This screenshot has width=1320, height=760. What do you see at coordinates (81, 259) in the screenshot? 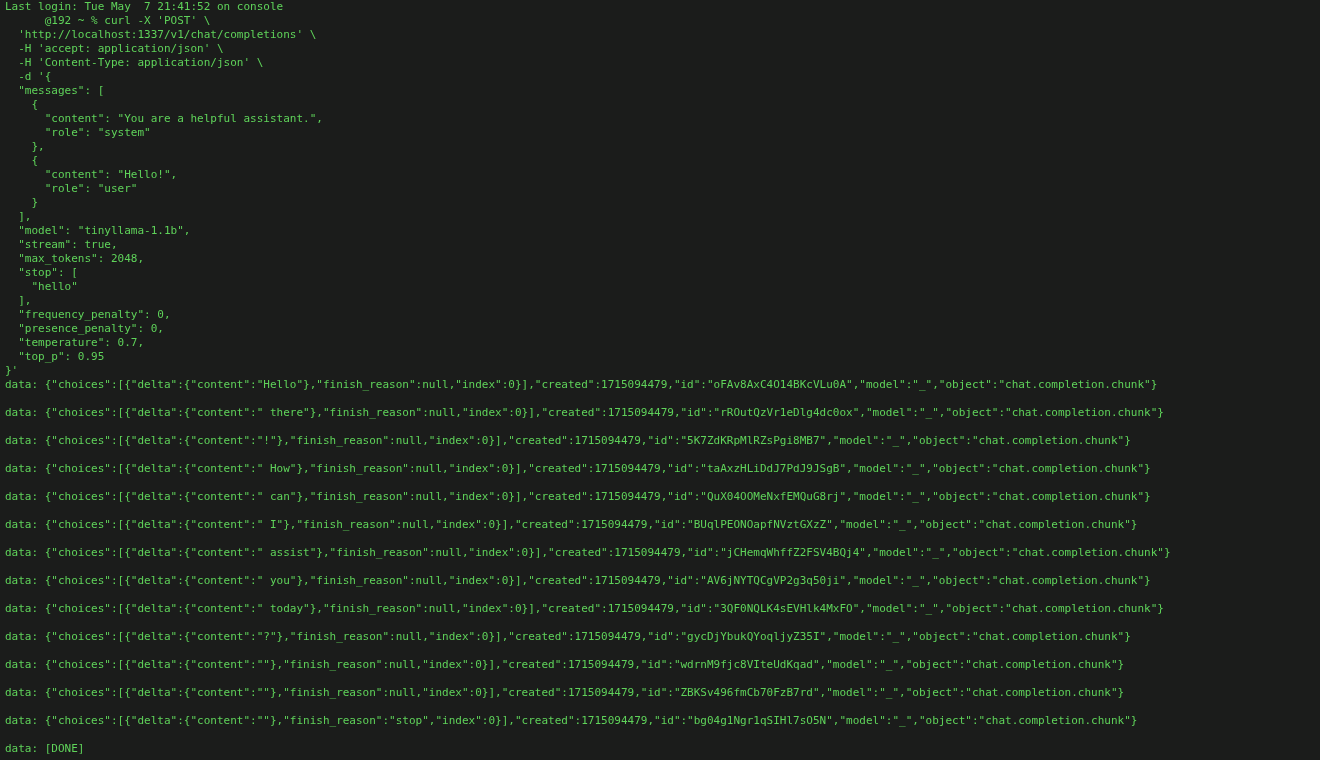
I see `terminal-line: "max_tokens": 2048,` at bounding box center [81, 259].